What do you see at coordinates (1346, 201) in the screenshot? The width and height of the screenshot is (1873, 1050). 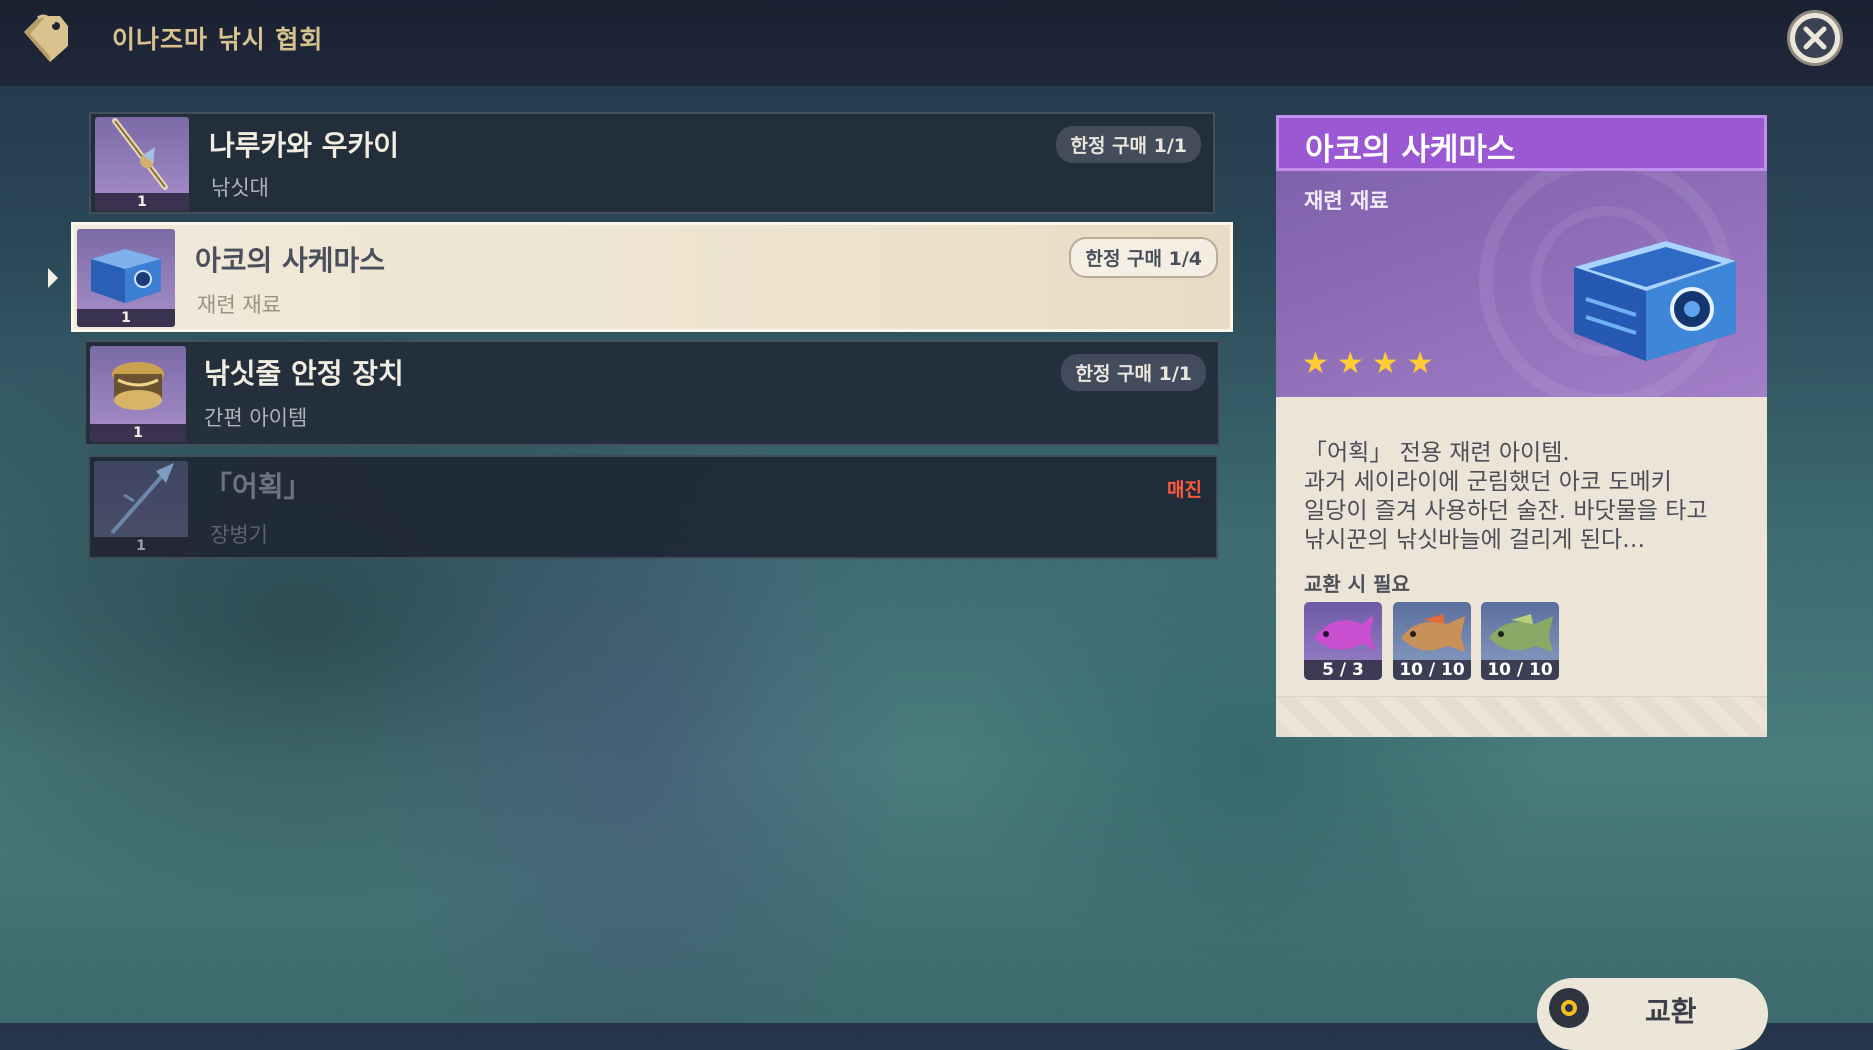 I see `detail-subtitle: 재련 재료` at bounding box center [1346, 201].